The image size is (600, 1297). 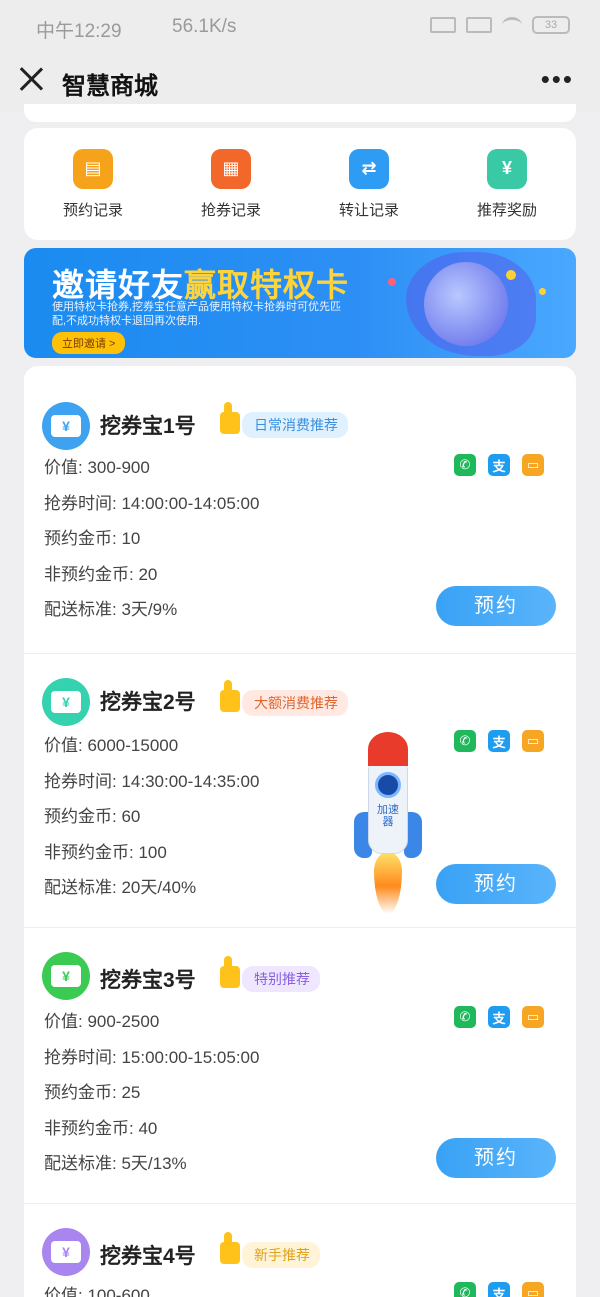 What do you see at coordinates (111, 609) in the screenshot?
I see `delivery-standard: 配送标准: 3天/9%` at bounding box center [111, 609].